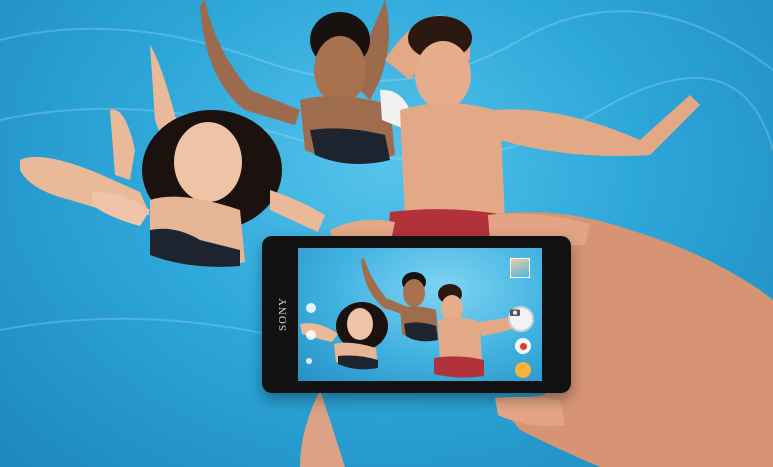 The width and height of the screenshot is (773, 467). I want to click on record-icon, so click(523, 346).